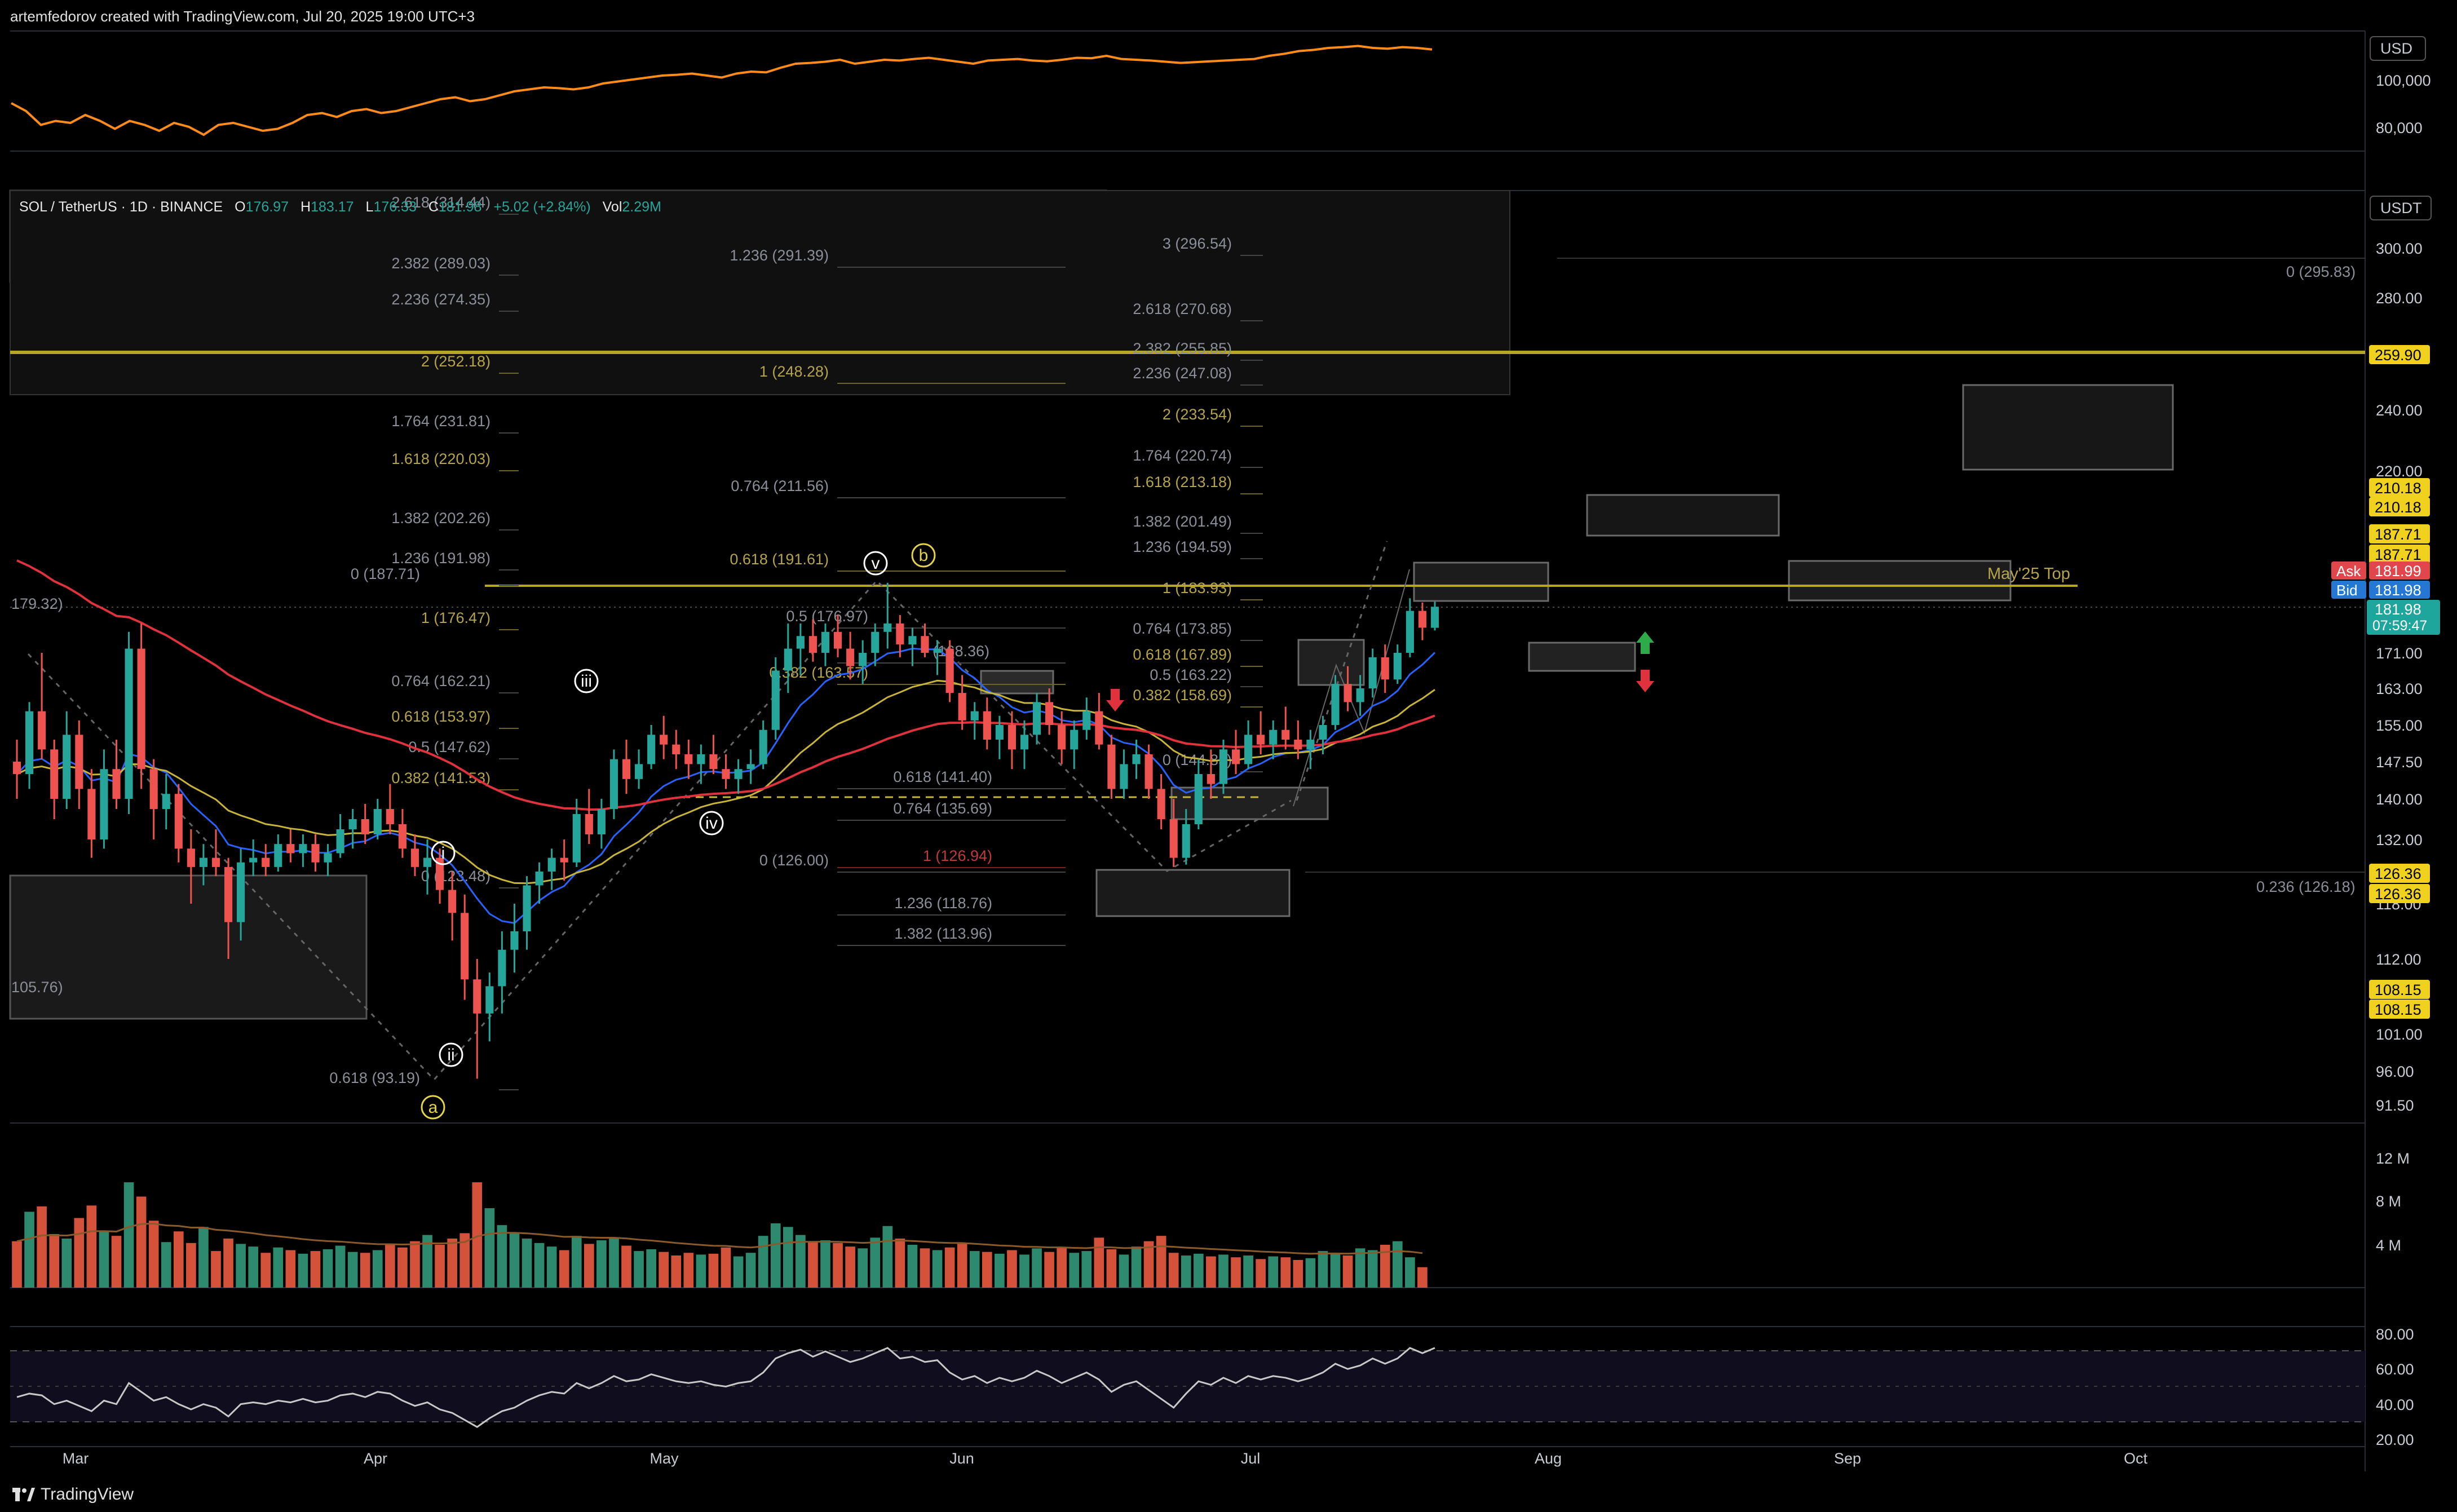 This screenshot has height=1512, width=2457. What do you see at coordinates (2396, 48) in the screenshot?
I see `top-currency-label: USD` at bounding box center [2396, 48].